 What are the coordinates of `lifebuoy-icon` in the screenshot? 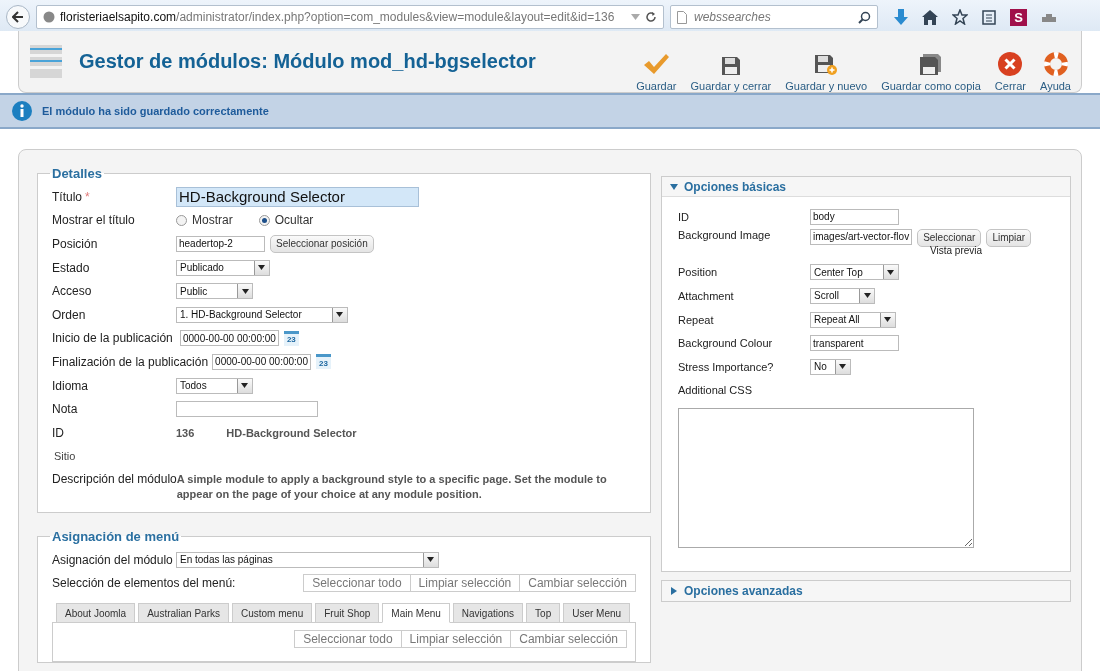 It's located at (1055, 64).